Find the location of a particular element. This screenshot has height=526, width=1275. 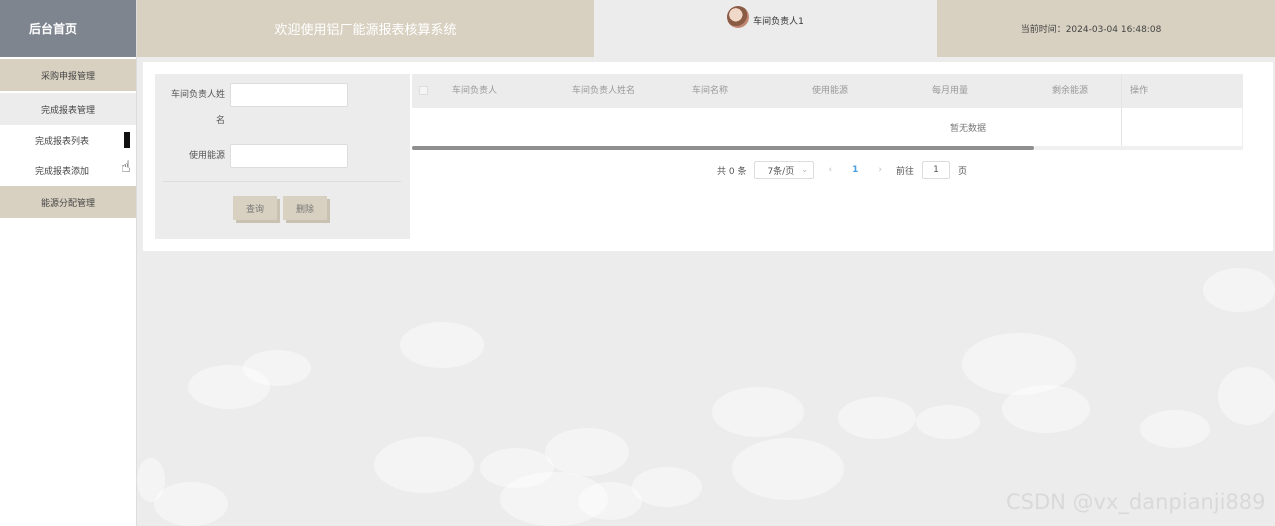

sidebar-subitem-label: 完成报表列表 is located at coordinates (61, 141).